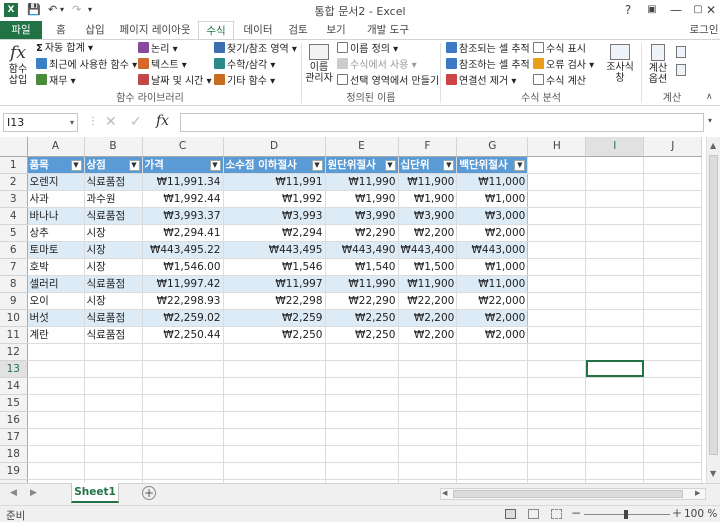  What do you see at coordinates (61, 30) in the screenshot?
I see `tab-home: 홈` at bounding box center [61, 30].